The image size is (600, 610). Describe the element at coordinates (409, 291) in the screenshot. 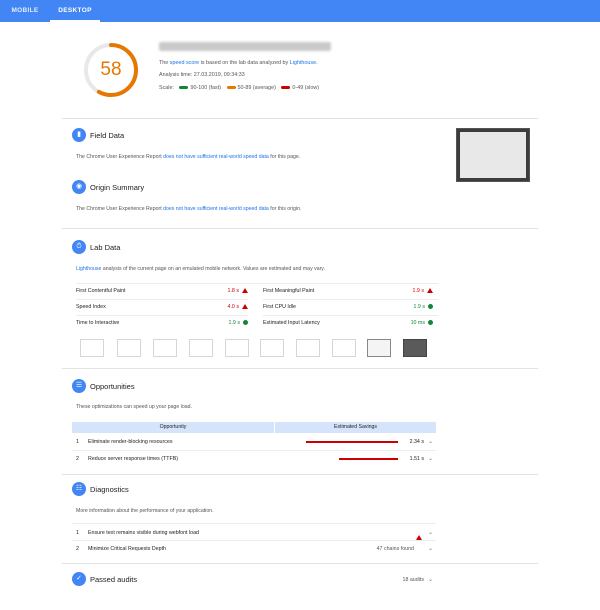

I see `metric-fmp-value: 1.9 s` at that location.